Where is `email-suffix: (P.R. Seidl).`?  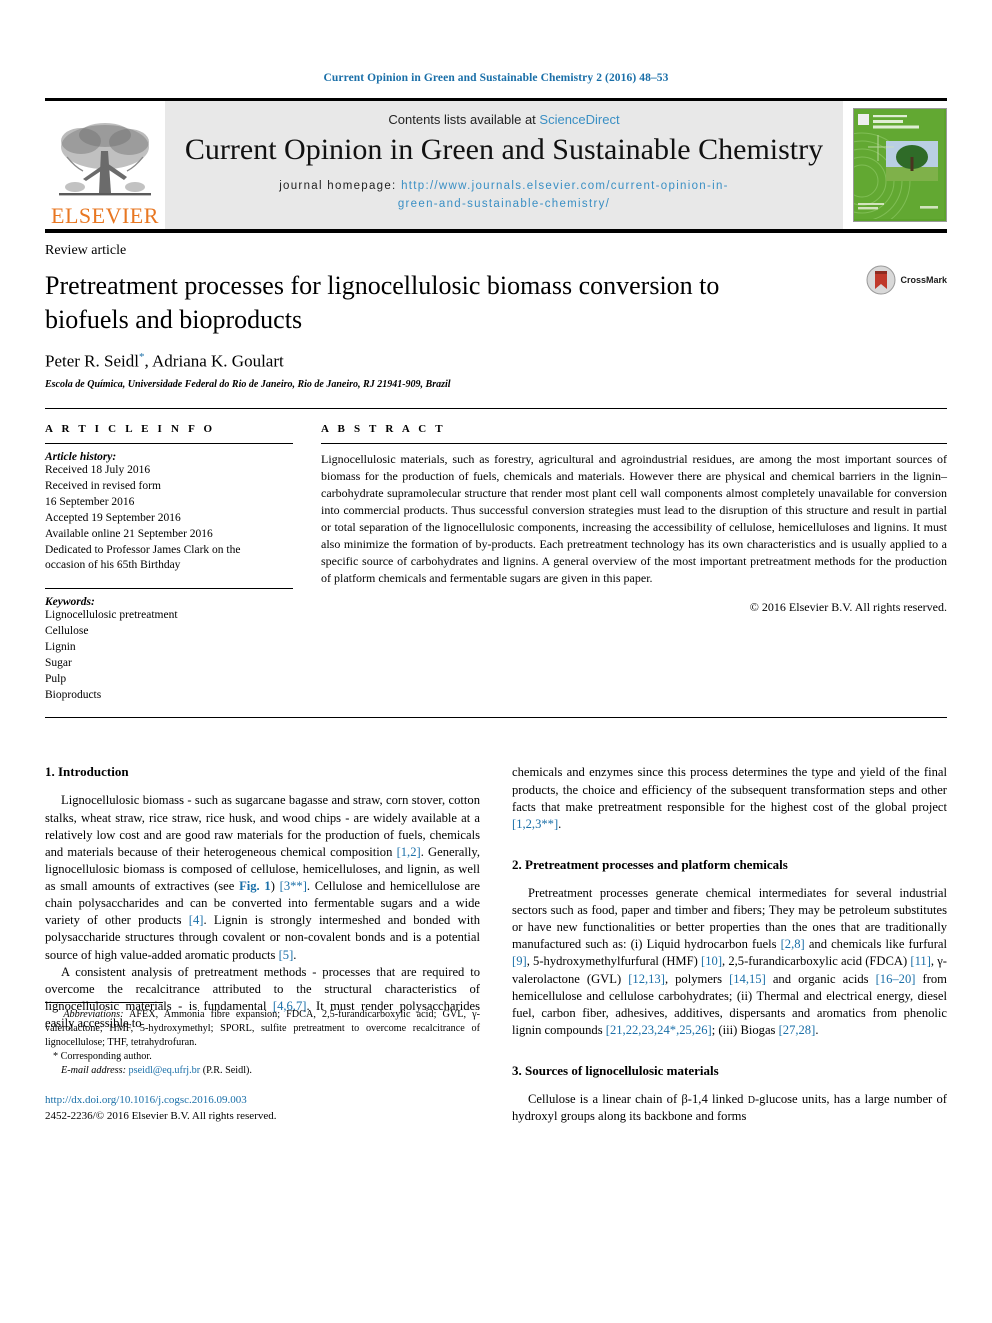 email-suffix: (P.R. Seidl). is located at coordinates (226, 1070).